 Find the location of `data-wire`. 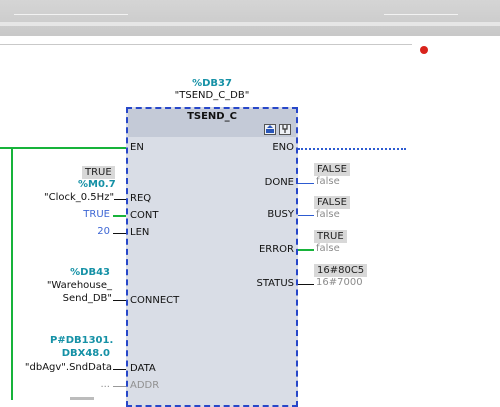

data-wire is located at coordinates (119, 369).